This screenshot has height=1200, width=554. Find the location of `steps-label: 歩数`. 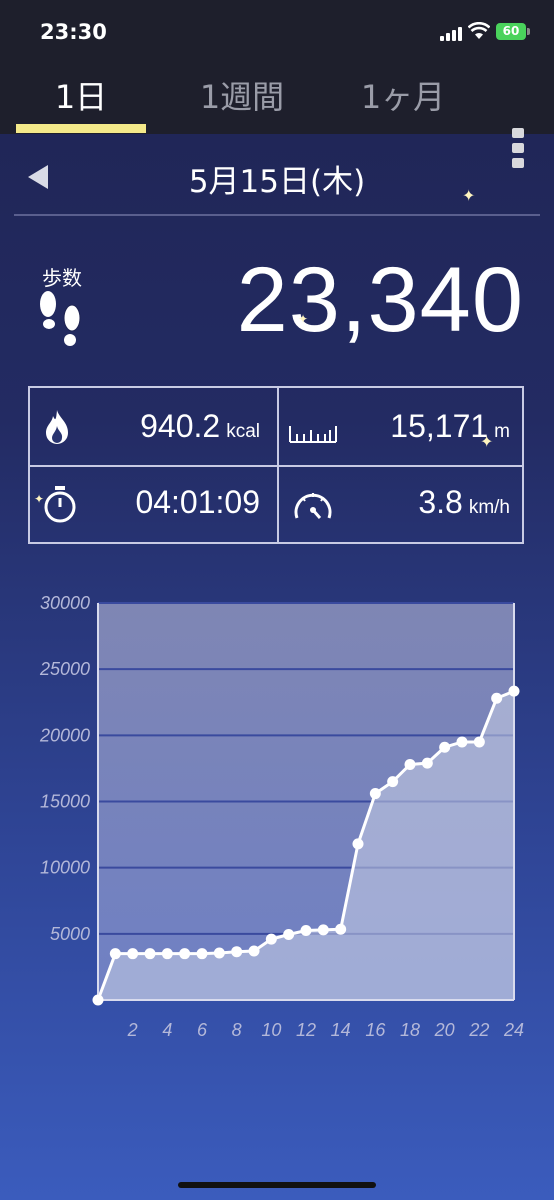

steps-label: 歩数 is located at coordinates (62, 278).